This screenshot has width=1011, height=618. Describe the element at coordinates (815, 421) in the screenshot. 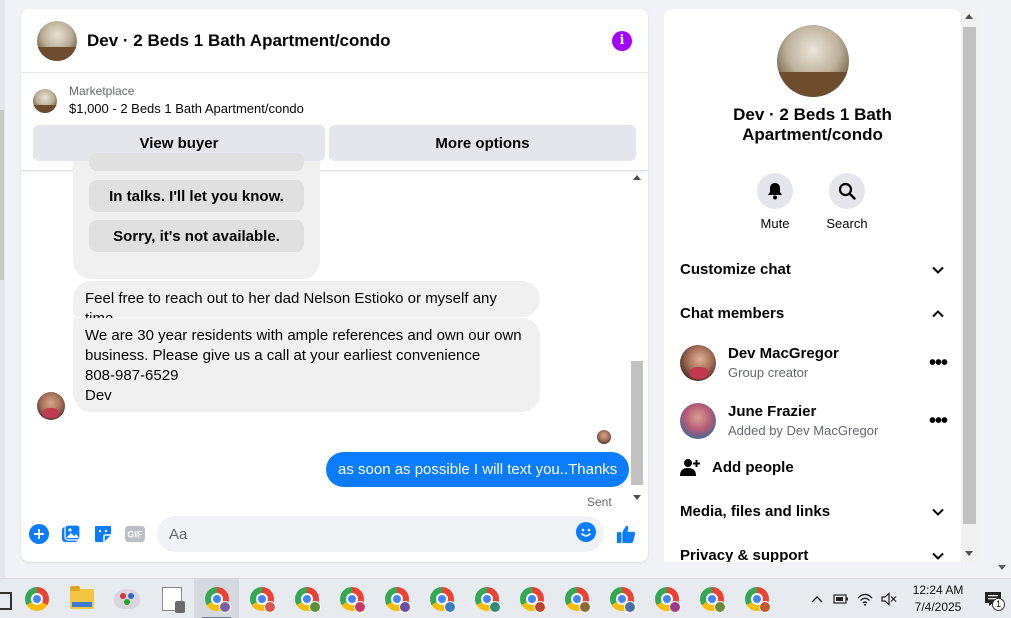

I see `member-row: June Frazier Added by Dev MacGregor •••` at that location.